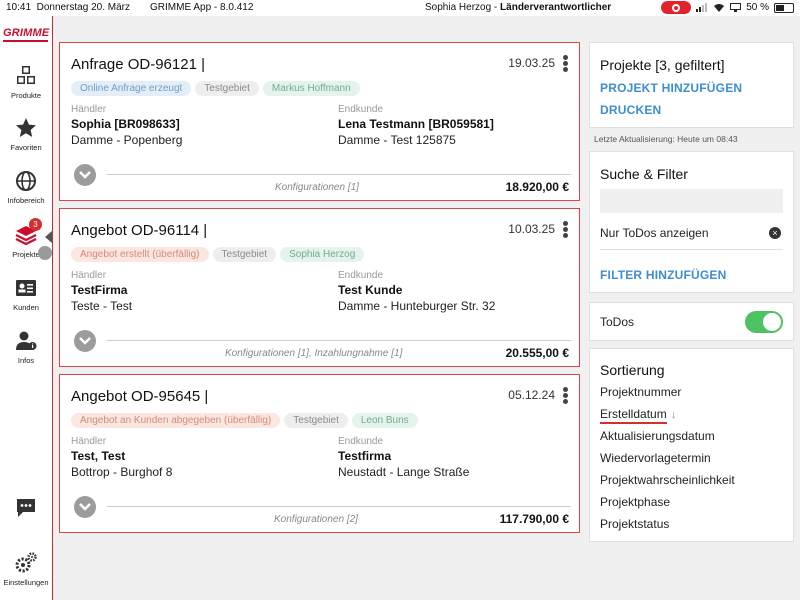  Describe the element at coordinates (26, 294) in the screenshot. I see `sidebar-item-kunden: Kunden` at that location.